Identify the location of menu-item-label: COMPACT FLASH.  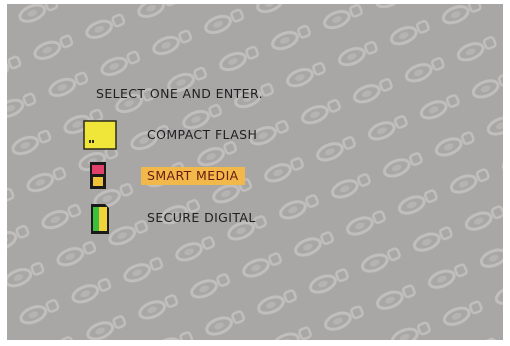
(202, 134).